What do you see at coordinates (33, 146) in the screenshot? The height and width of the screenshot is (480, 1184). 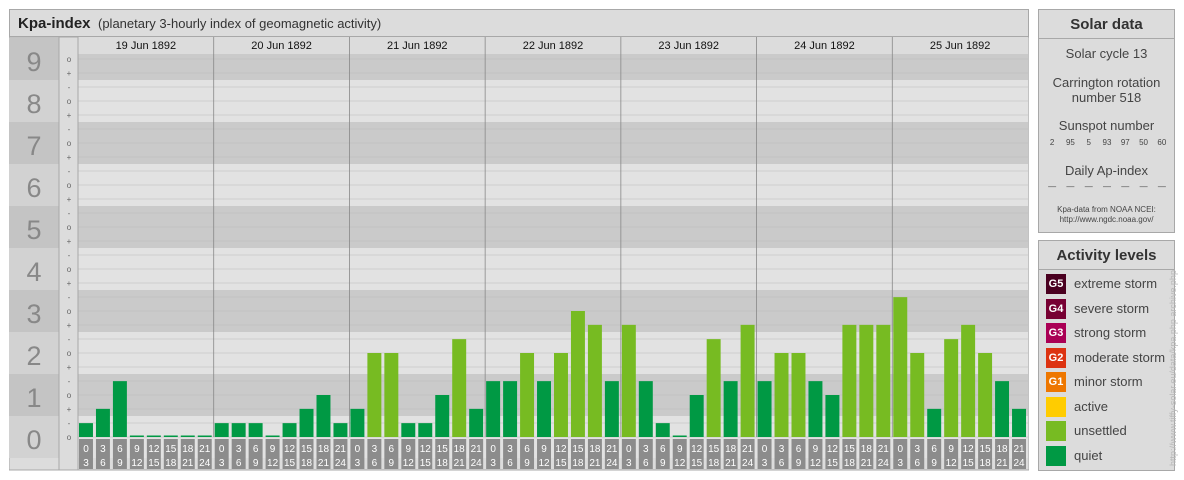 I see `y-tick-label: 7` at bounding box center [33, 146].